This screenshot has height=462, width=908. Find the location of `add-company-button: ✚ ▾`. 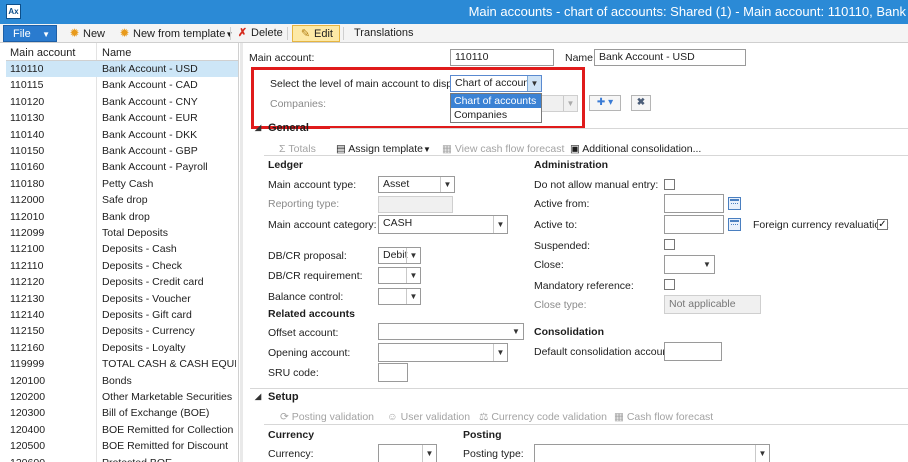

add-company-button: ✚ ▾ is located at coordinates (605, 103).